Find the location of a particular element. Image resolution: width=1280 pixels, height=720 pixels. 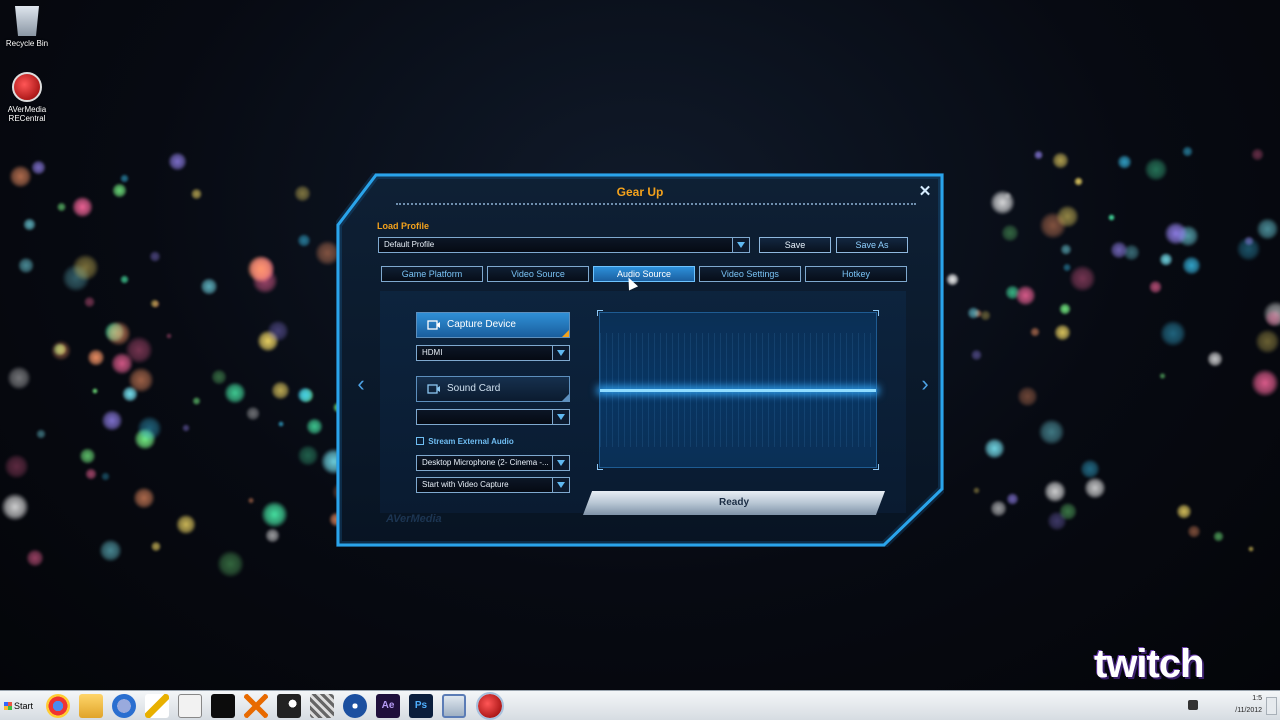

show-desktop-button is located at coordinates (1271, 706).